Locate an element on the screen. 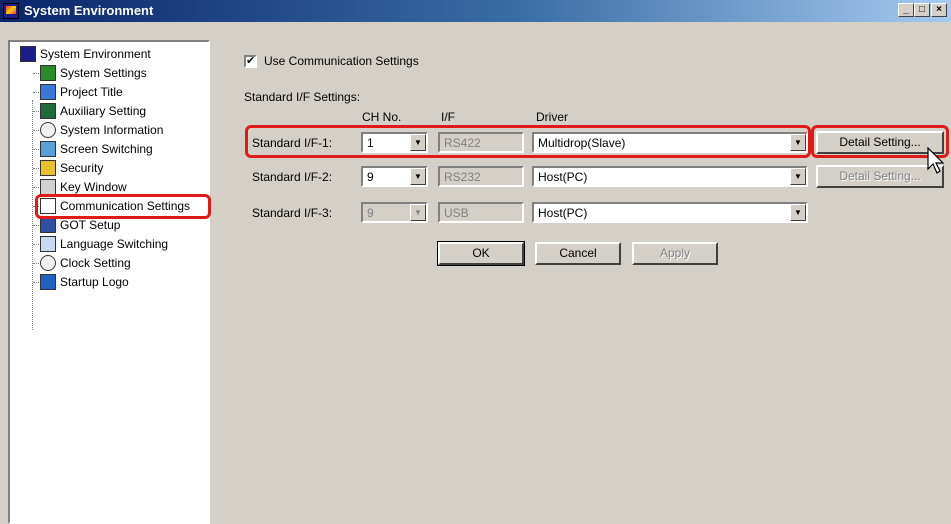 The height and width of the screenshot is (524, 951). if-field-2: RS232 is located at coordinates (481, 176).